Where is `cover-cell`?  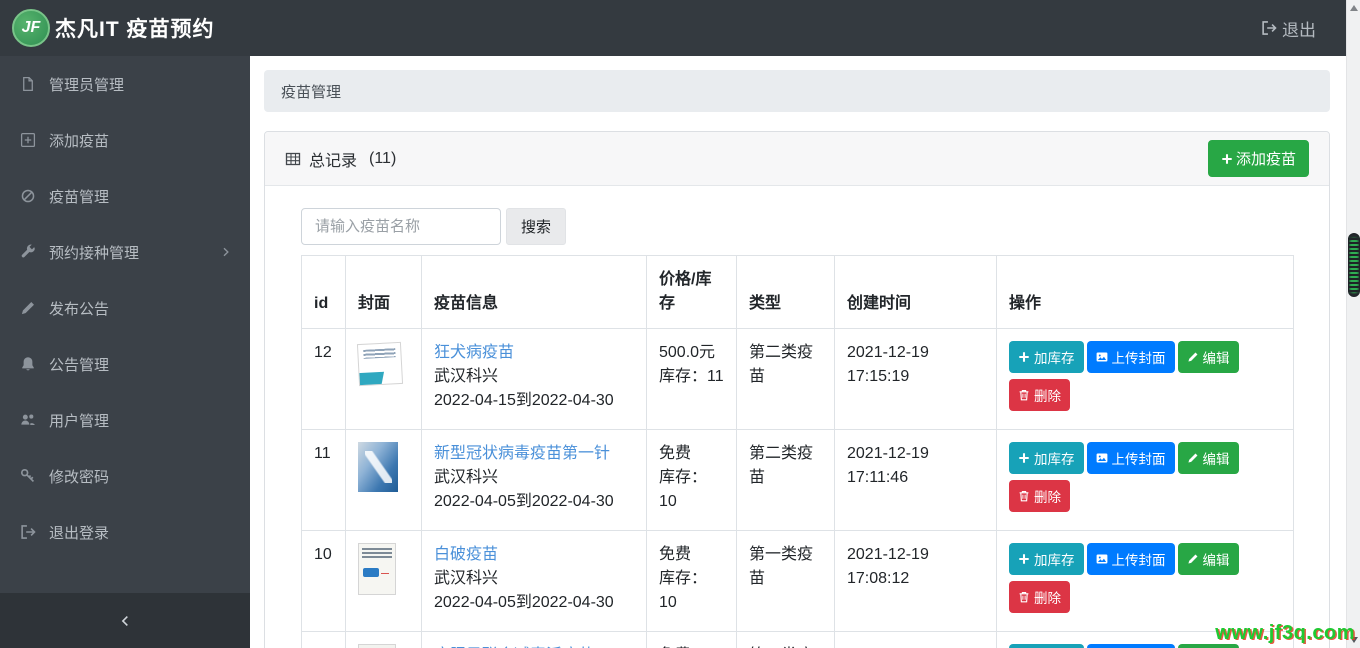 cover-cell is located at coordinates (383, 379).